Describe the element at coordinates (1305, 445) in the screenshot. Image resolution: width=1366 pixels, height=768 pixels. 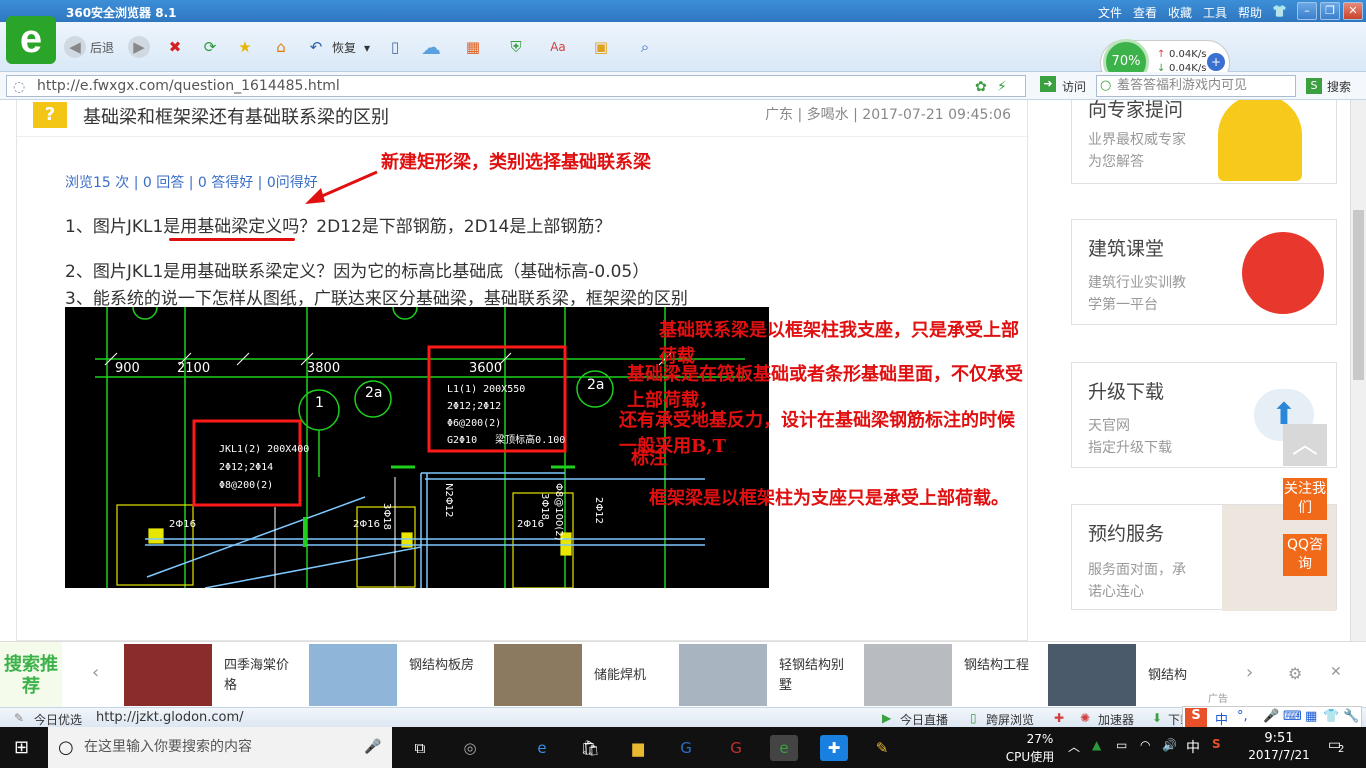
I see `back-to-top-icon: ︿` at that location.